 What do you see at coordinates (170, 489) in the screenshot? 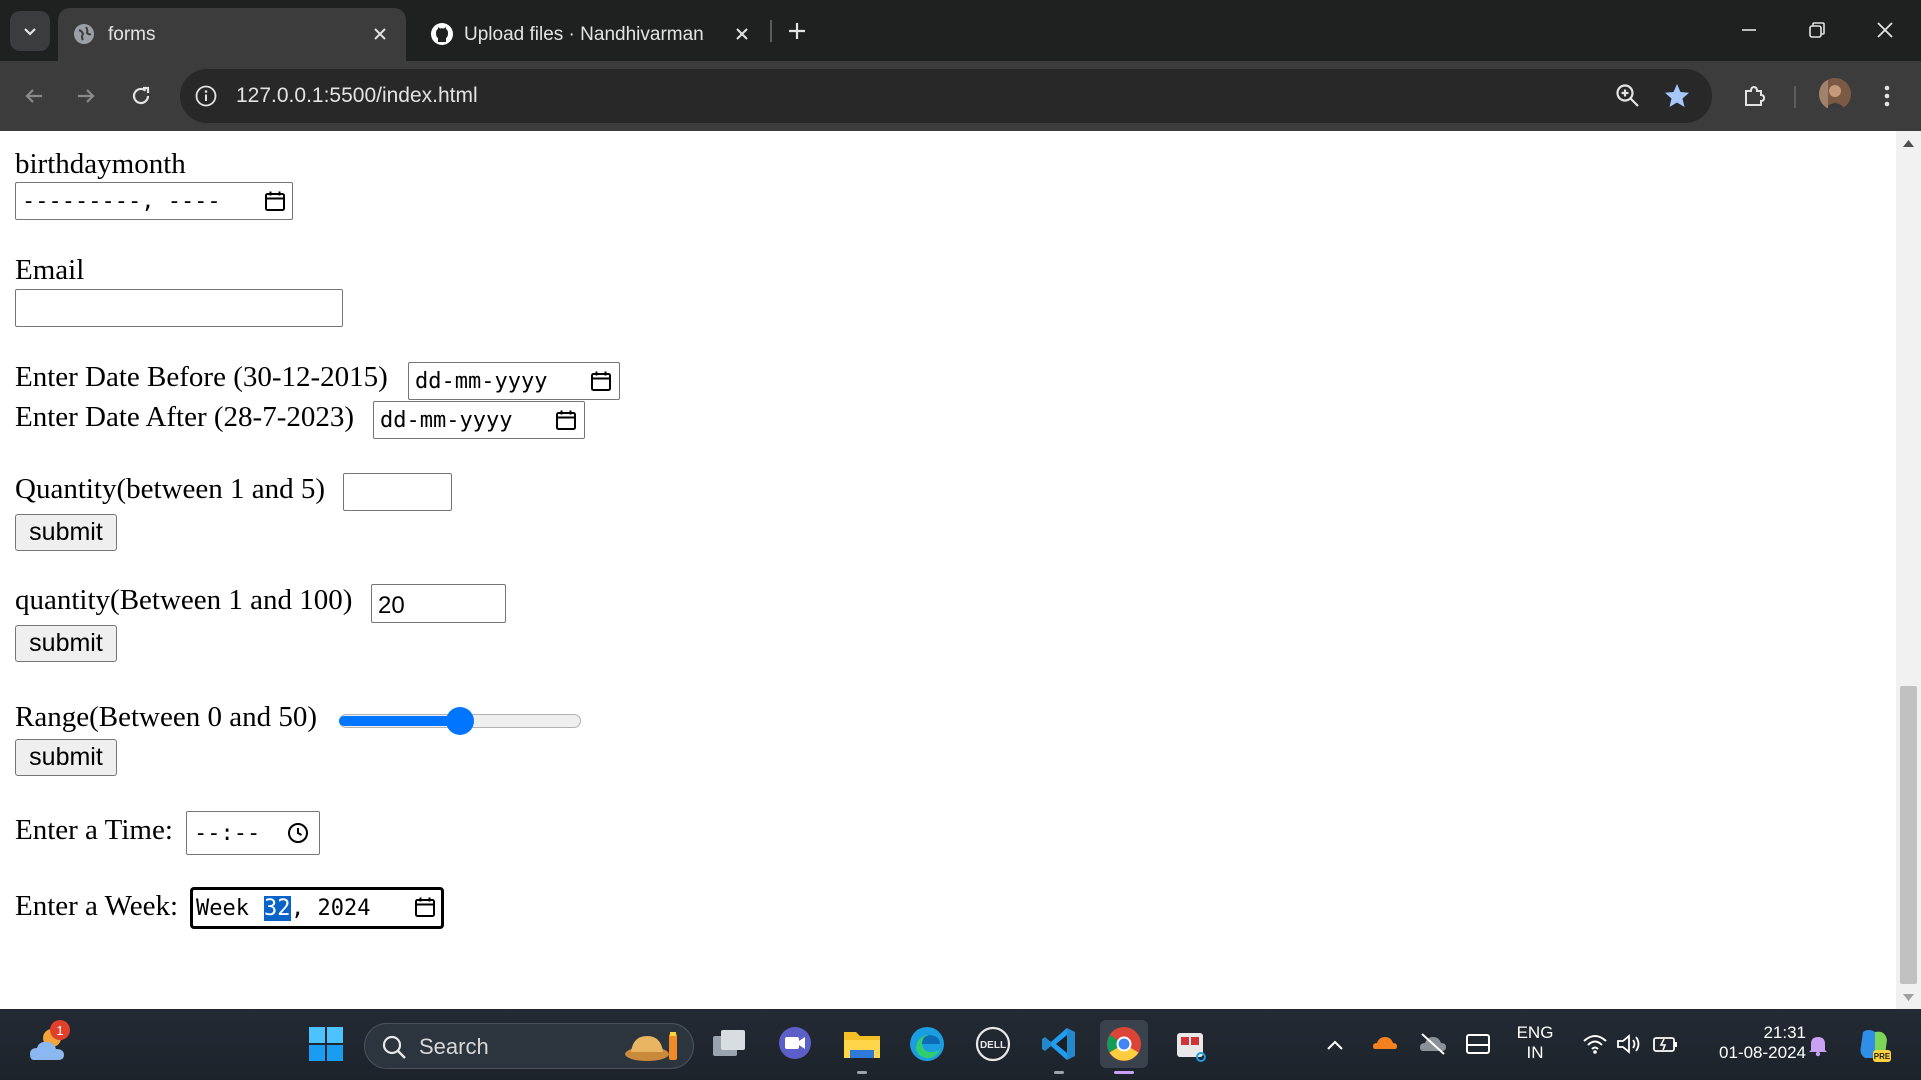
I see `quantity-small-label: Quantity(between 1 and 5)` at bounding box center [170, 489].